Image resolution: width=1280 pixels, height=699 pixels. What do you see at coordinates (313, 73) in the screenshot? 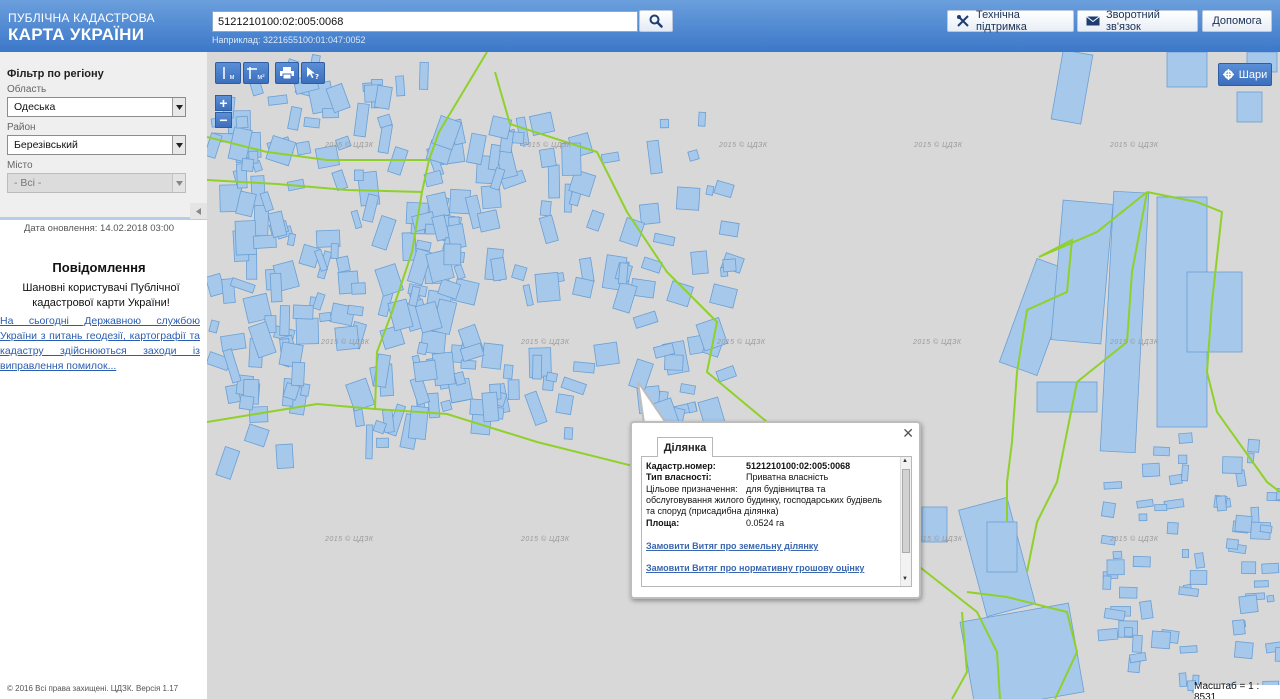
I see `identify-button: ?` at bounding box center [313, 73].